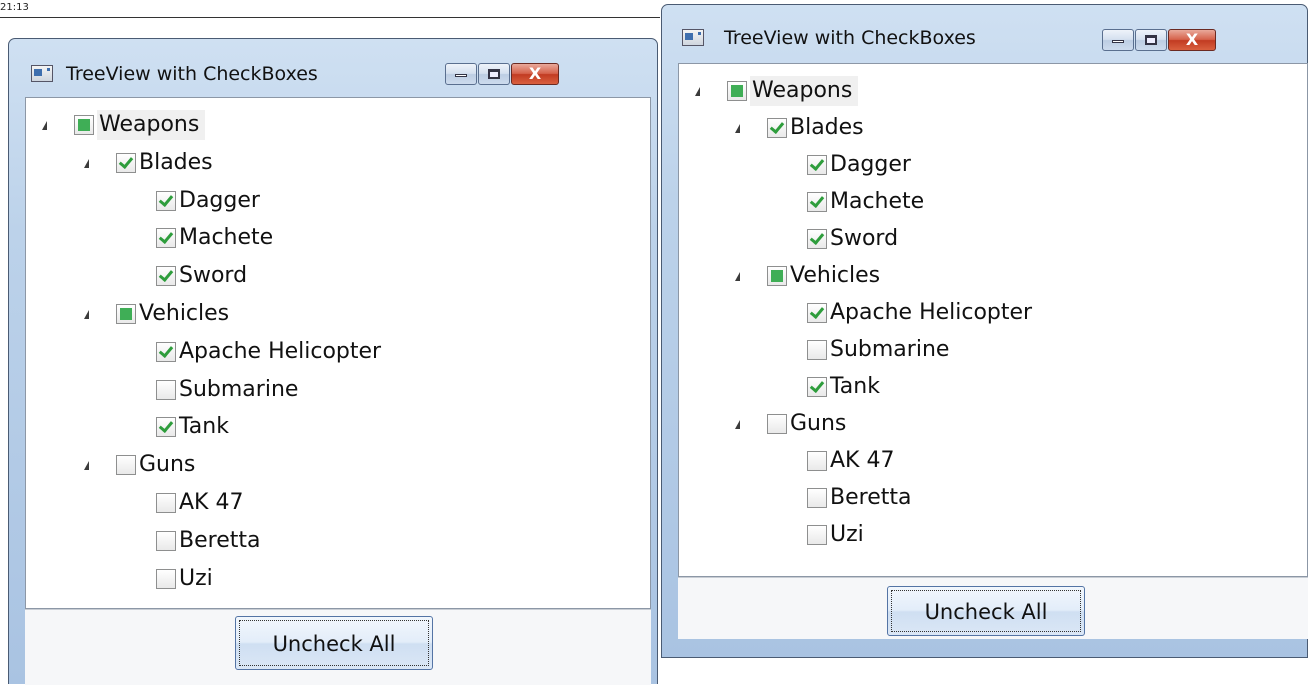 The width and height of the screenshot is (1309, 685). Describe the element at coordinates (14, 7) in the screenshot. I see `timestamp-label: 21:13` at that location.